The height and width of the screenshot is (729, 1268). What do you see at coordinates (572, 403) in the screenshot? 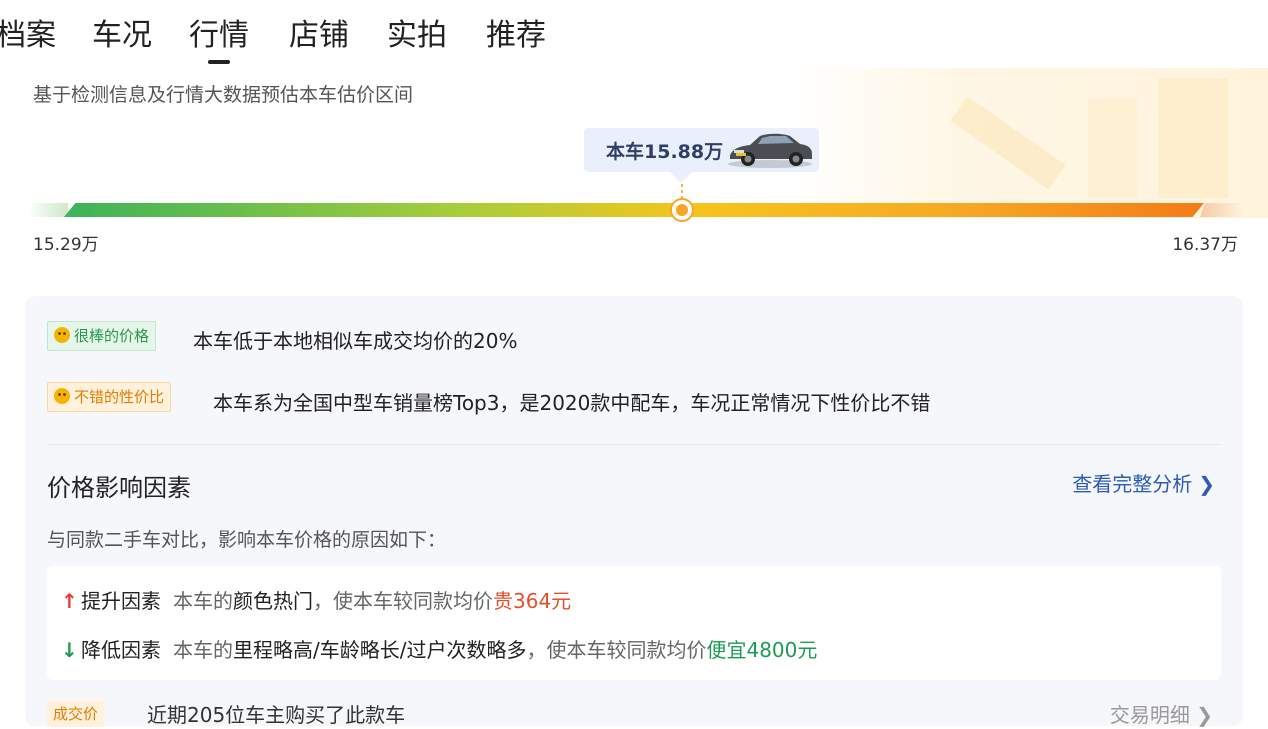
I see `good-value-text: 本车系为全国中型车销量榜Top3，是2020款中配车，车况正常情况下性价比不错` at bounding box center [572, 403].